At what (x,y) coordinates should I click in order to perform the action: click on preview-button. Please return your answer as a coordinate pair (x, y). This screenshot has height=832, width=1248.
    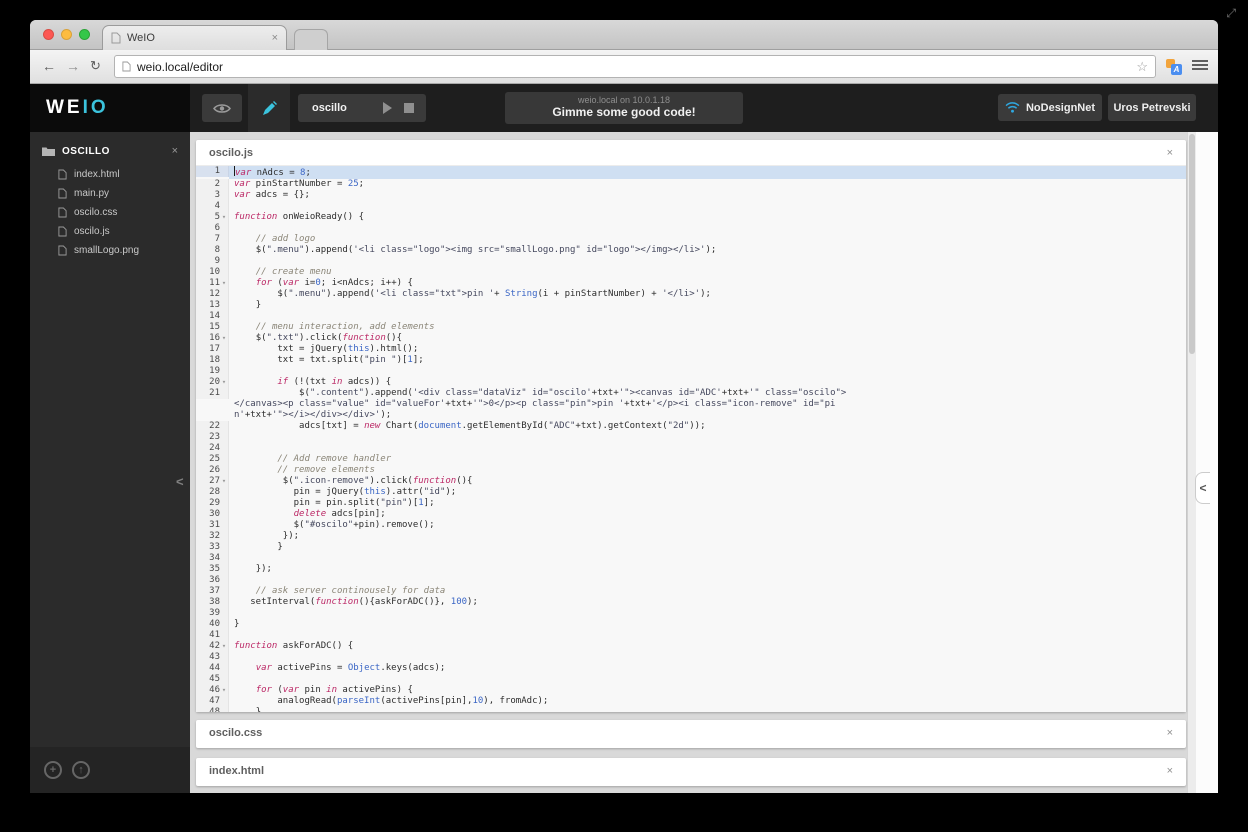
    Looking at the image, I should click on (222, 108).